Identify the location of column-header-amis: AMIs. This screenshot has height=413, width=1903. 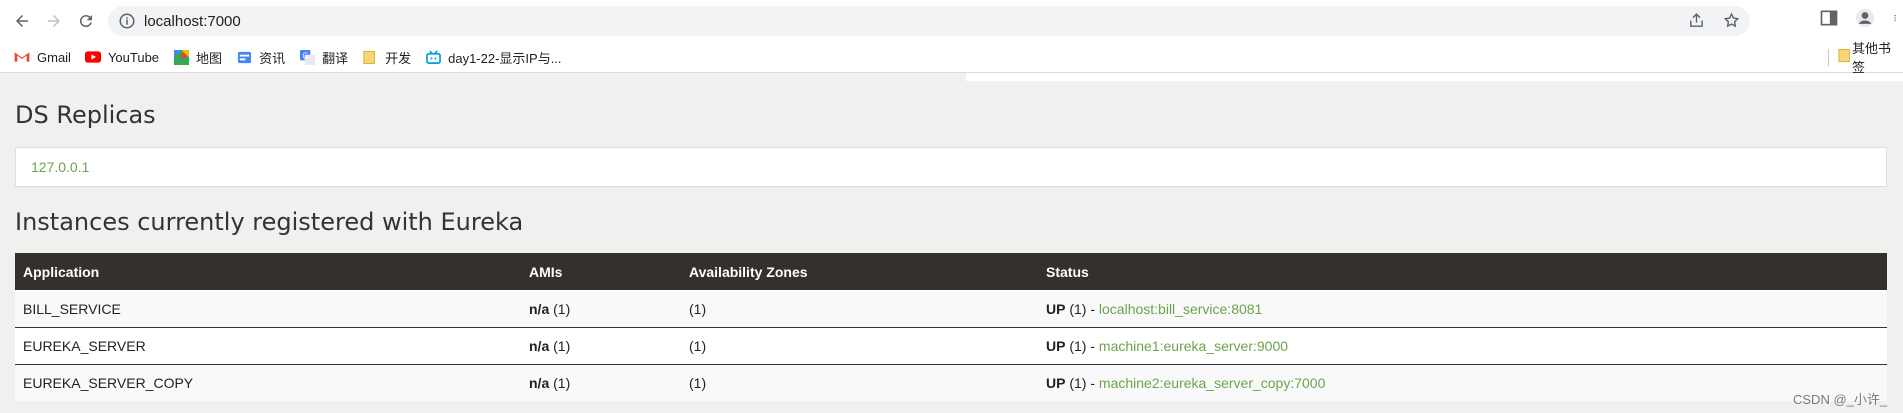
(601, 272).